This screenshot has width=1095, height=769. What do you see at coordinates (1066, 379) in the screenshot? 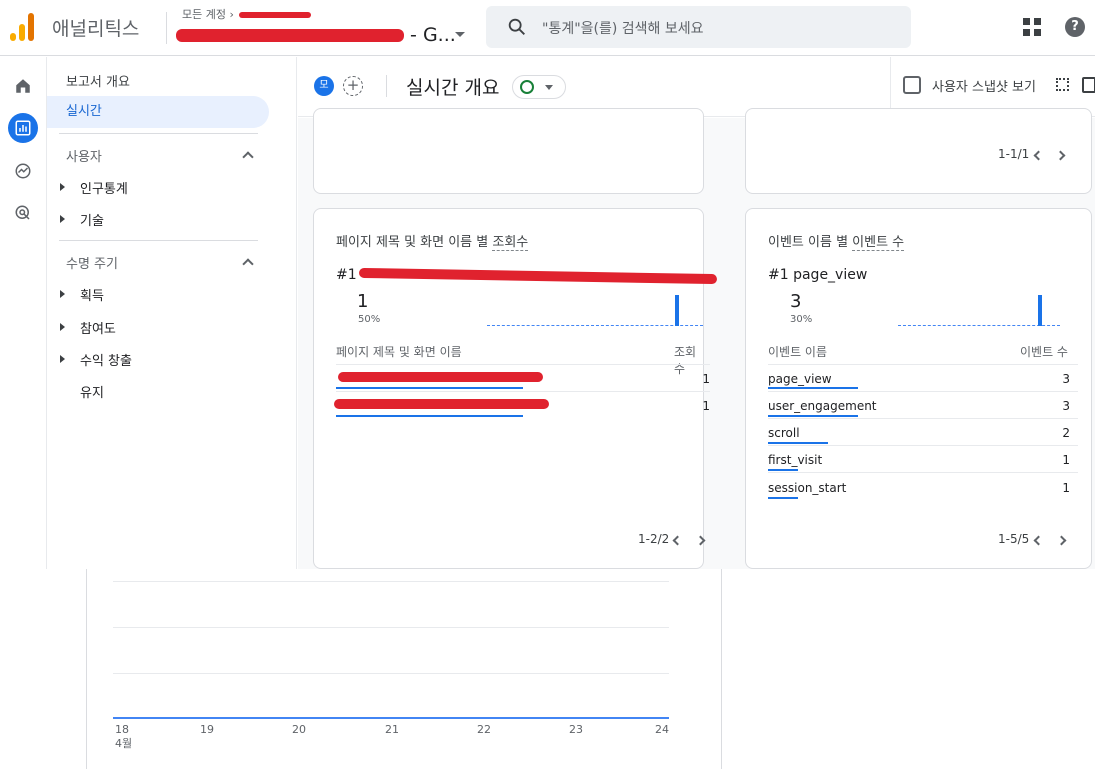
I see `row-value: 3` at bounding box center [1066, 379].